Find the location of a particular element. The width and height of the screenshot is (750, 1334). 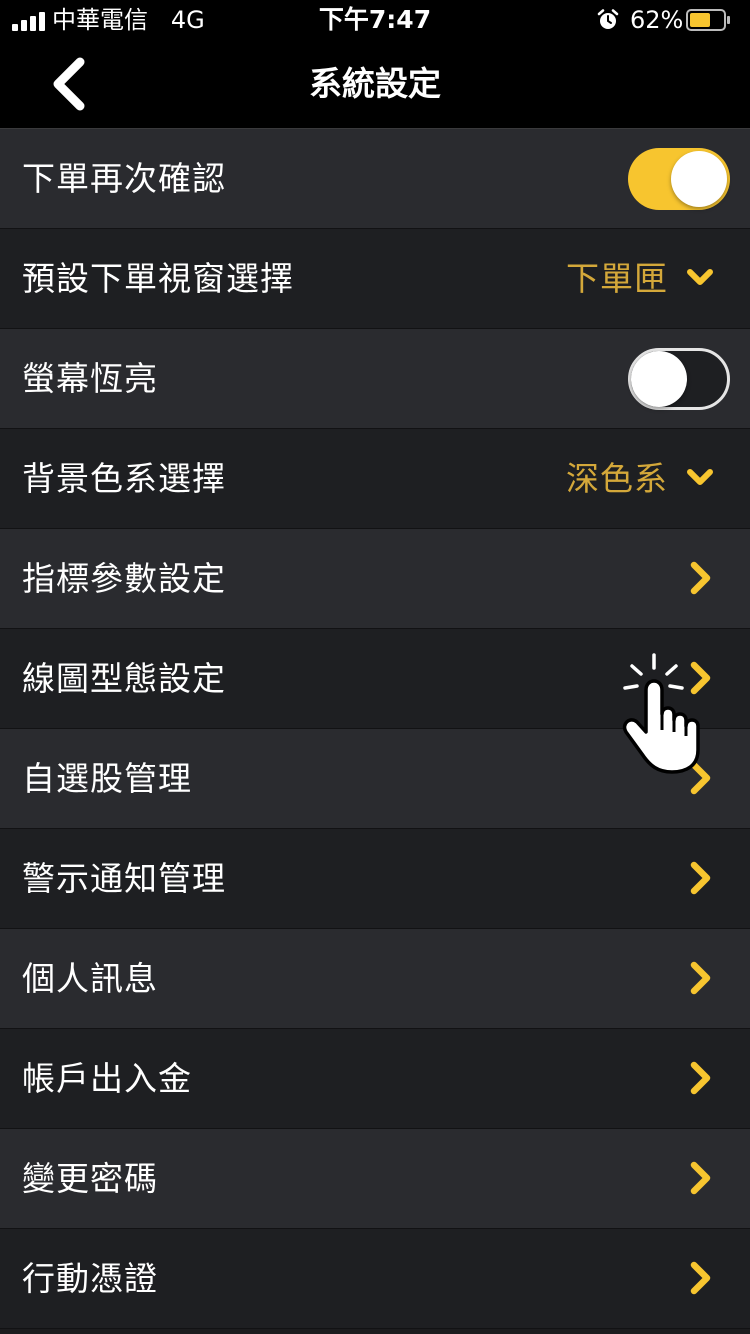

settings-row: 指標參數設定 is located at coordinates (375, 579).